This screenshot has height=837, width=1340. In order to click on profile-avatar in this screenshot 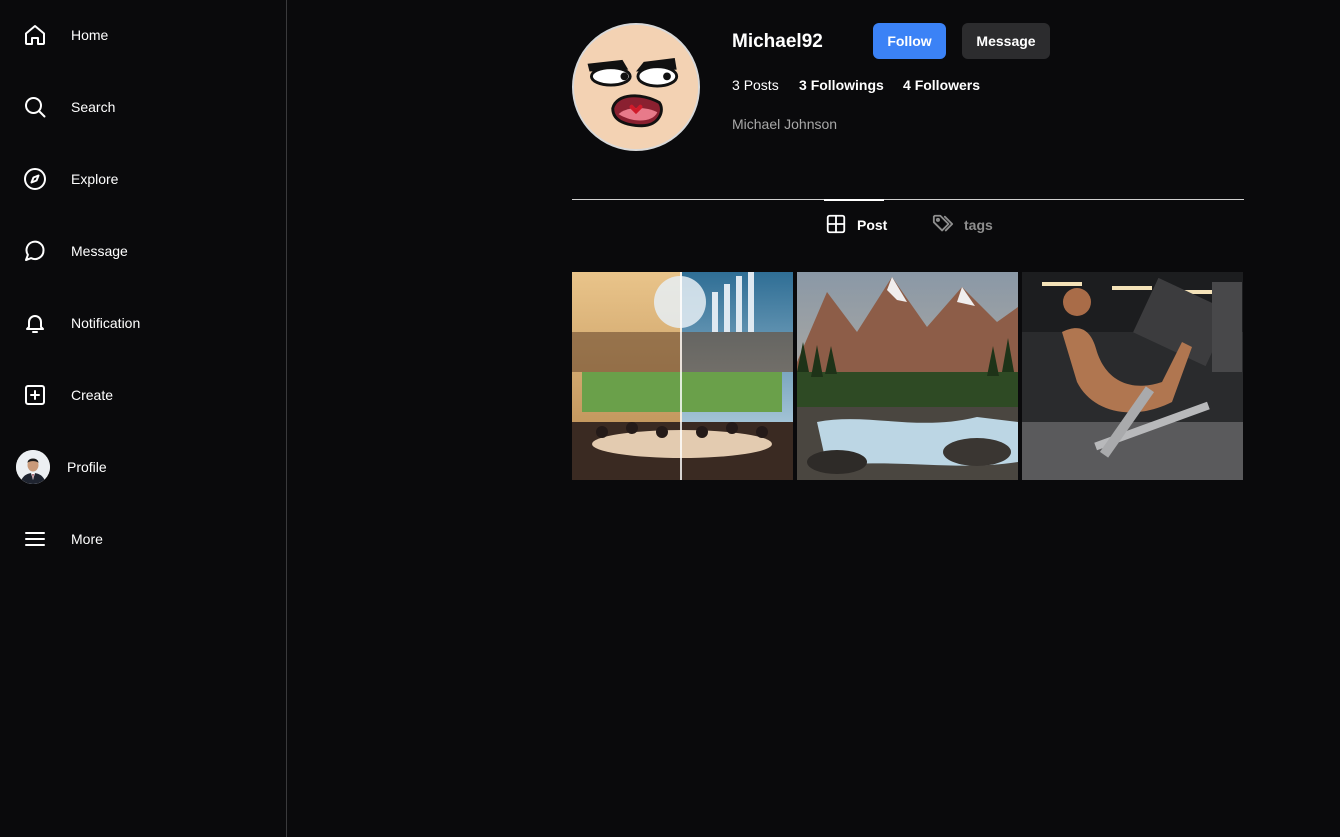, I will do `click(636, 87)`.